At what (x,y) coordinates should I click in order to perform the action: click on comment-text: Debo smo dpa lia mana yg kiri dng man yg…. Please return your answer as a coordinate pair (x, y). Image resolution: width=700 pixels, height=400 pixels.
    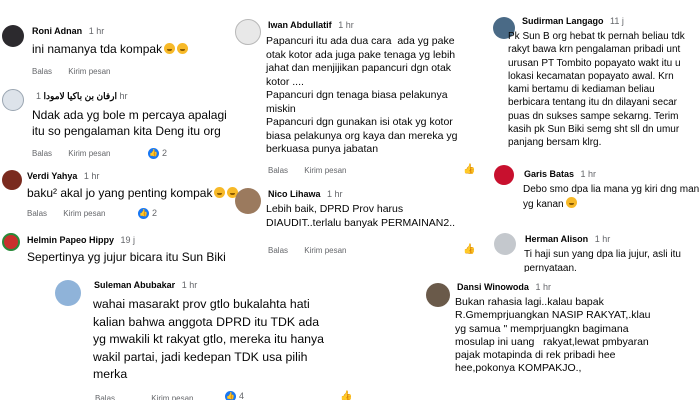
    Looking at the image, I should click on (611, 197).